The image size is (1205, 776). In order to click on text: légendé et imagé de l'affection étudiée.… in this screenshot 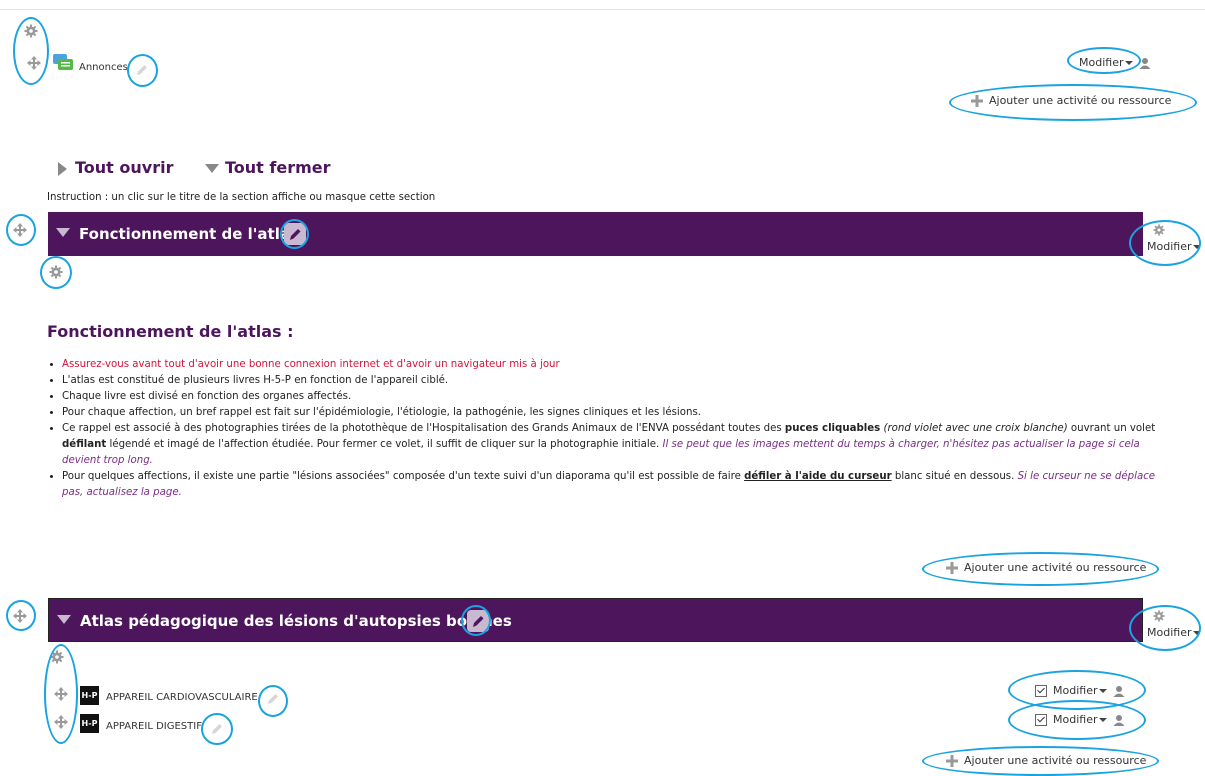, I will do `click(384, 444)`.